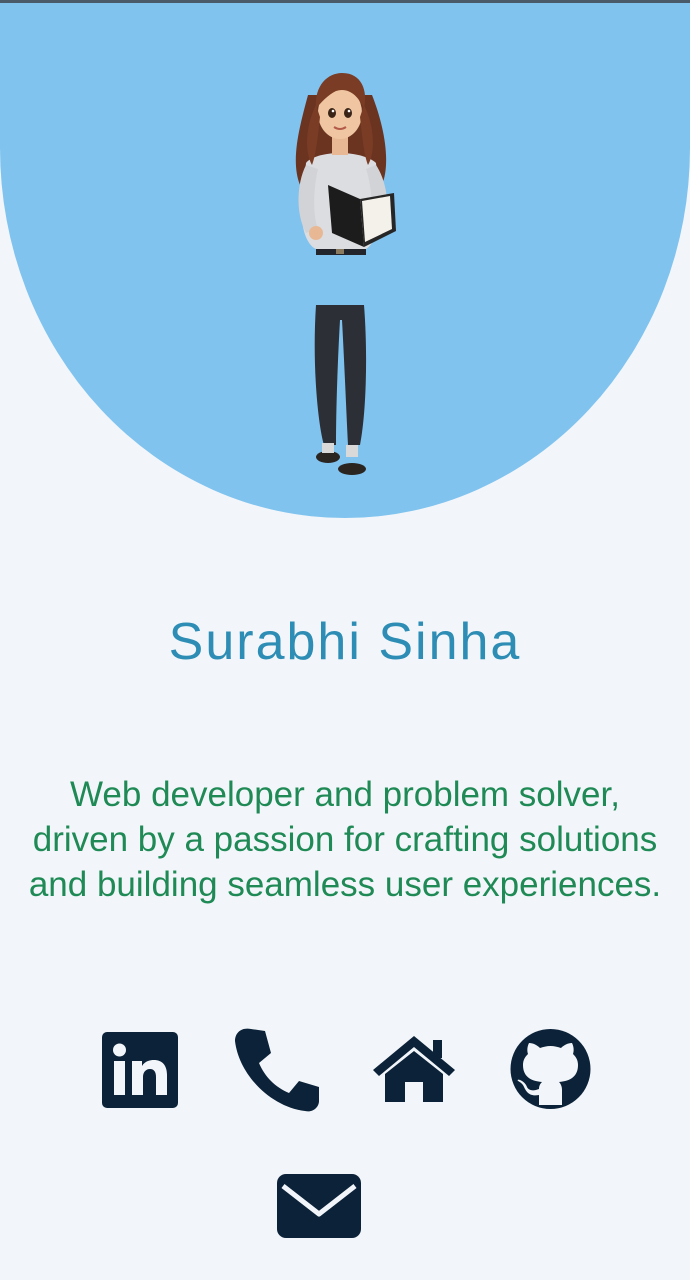  What do you see at coordinates (277, 1070) in the screenshot?
I see `phone-icon` at bounding box center [277, 1070].